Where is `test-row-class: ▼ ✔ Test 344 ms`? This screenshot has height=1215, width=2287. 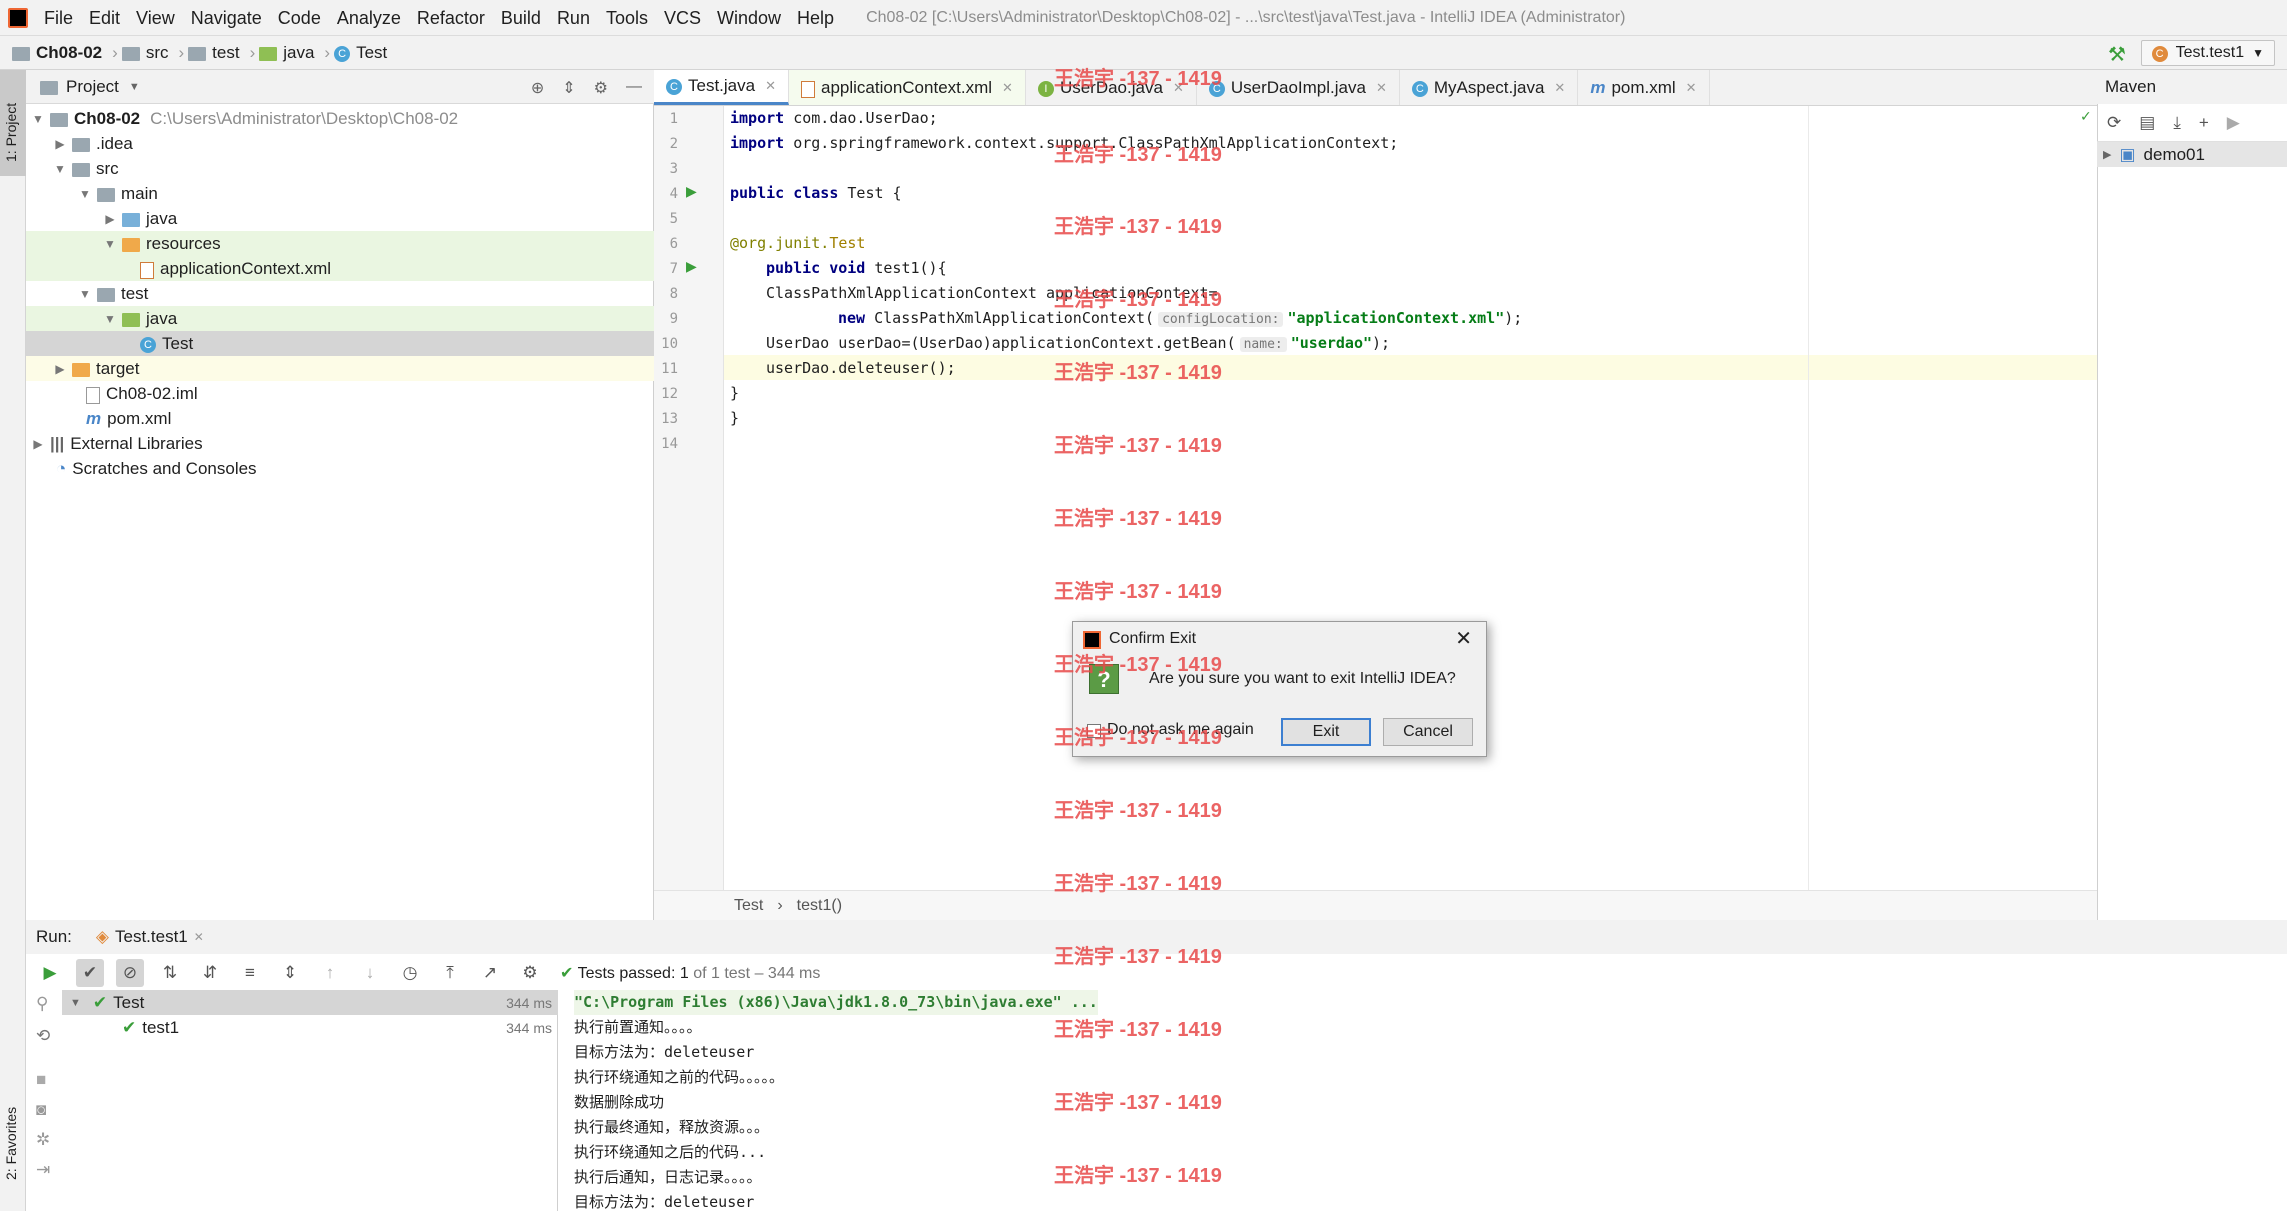
test-row-class: ▼ ✔ Test 344 ms is located at coordinates (310, 1002).